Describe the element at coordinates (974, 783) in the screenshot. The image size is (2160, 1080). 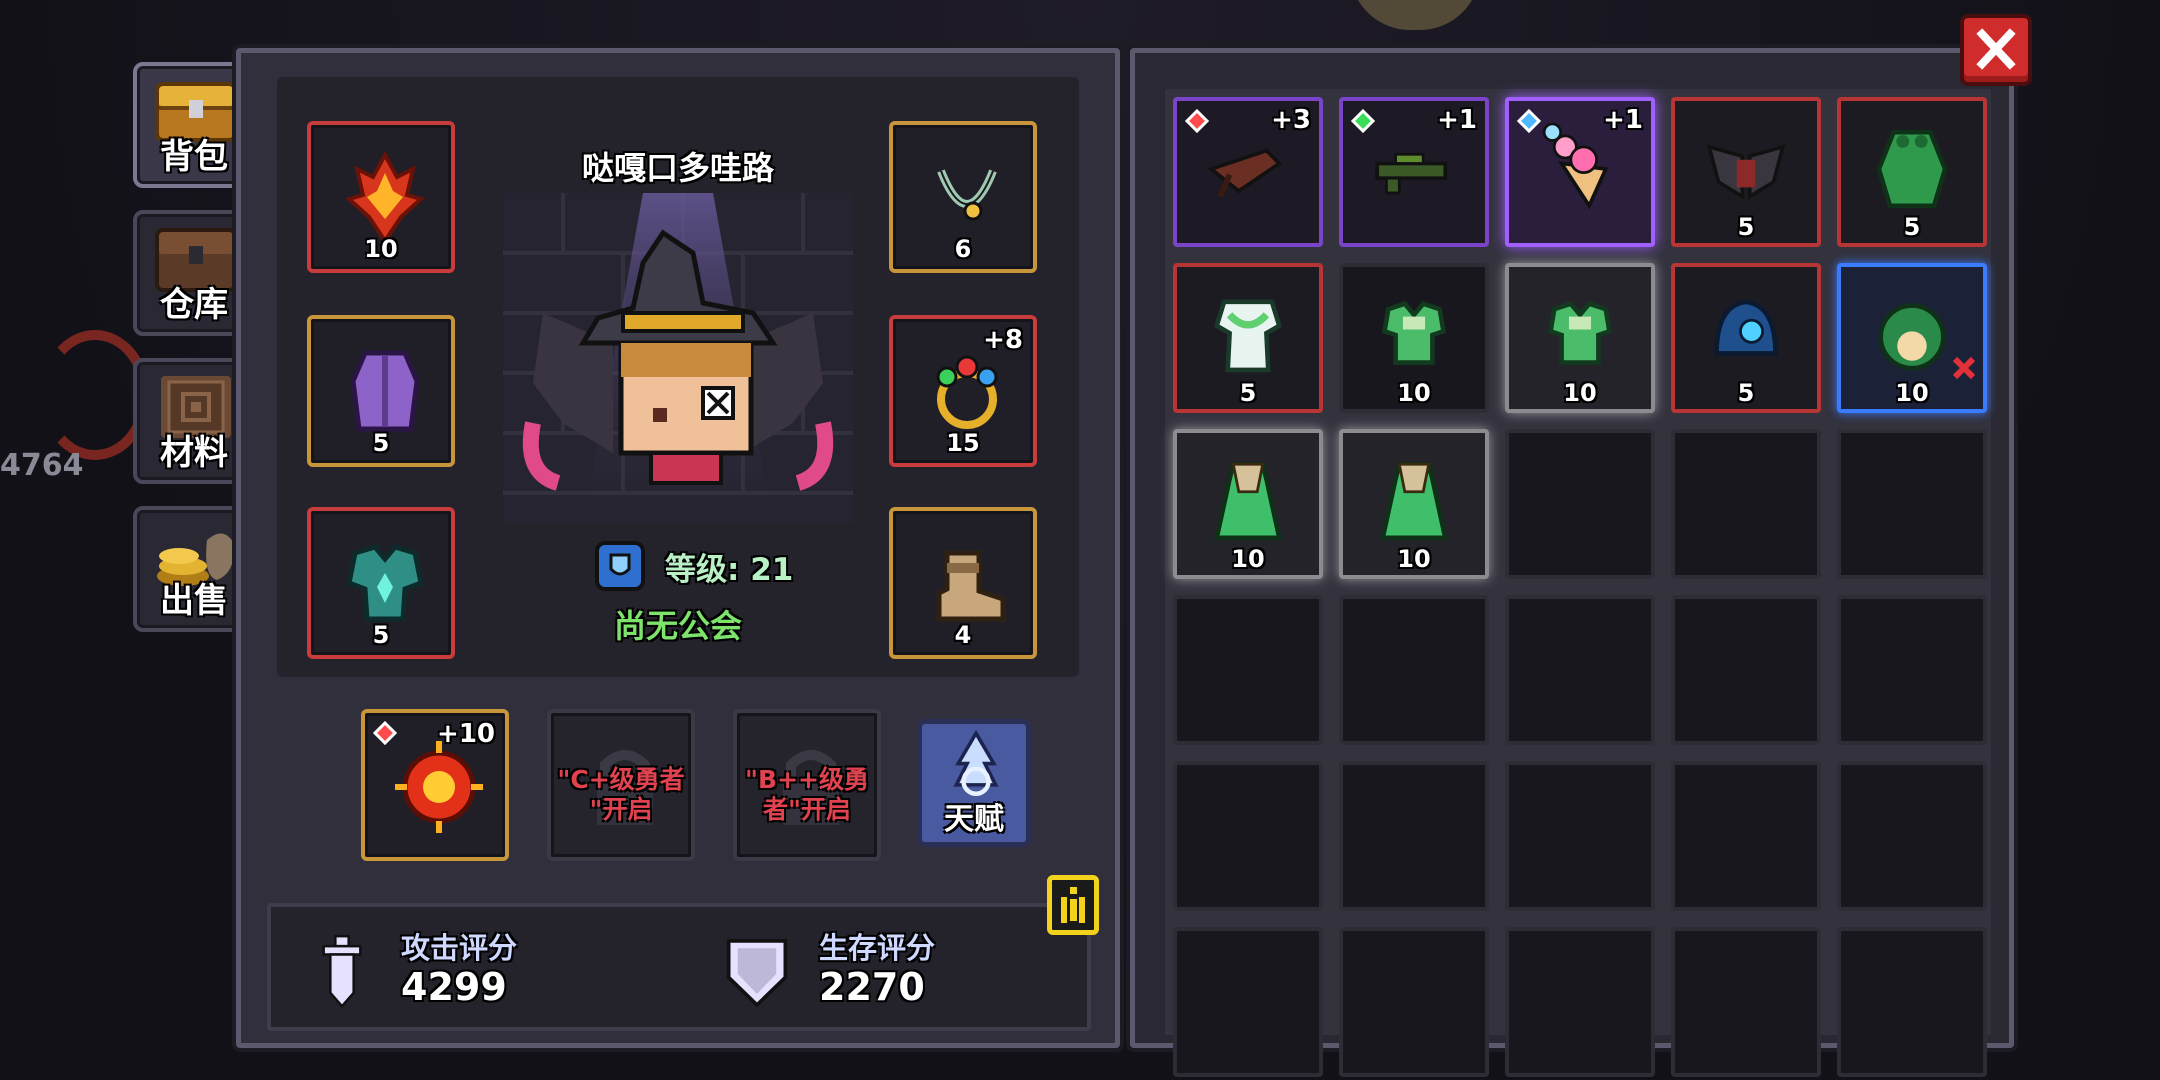
I see `talent-button: 天赋` at that location.